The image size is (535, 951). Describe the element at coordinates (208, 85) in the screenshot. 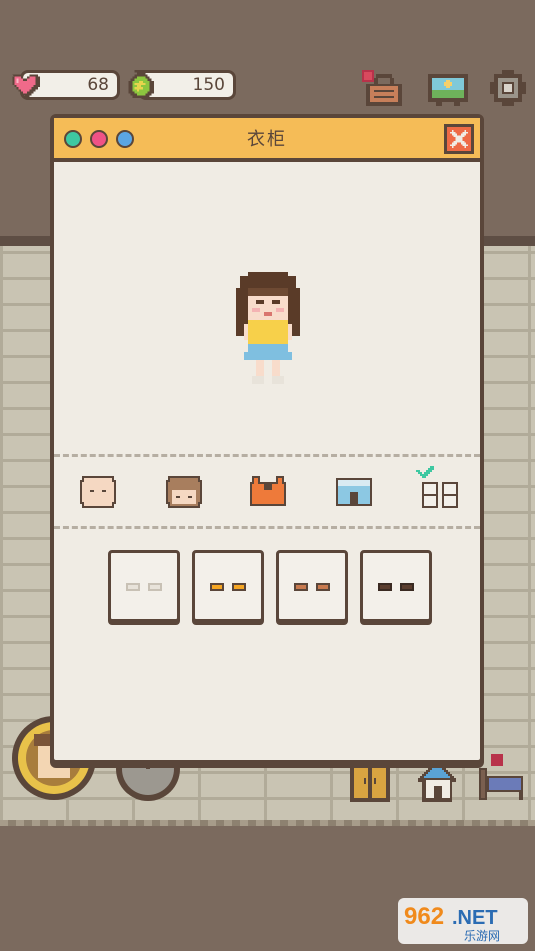

I see `money-value: 150` at that location.